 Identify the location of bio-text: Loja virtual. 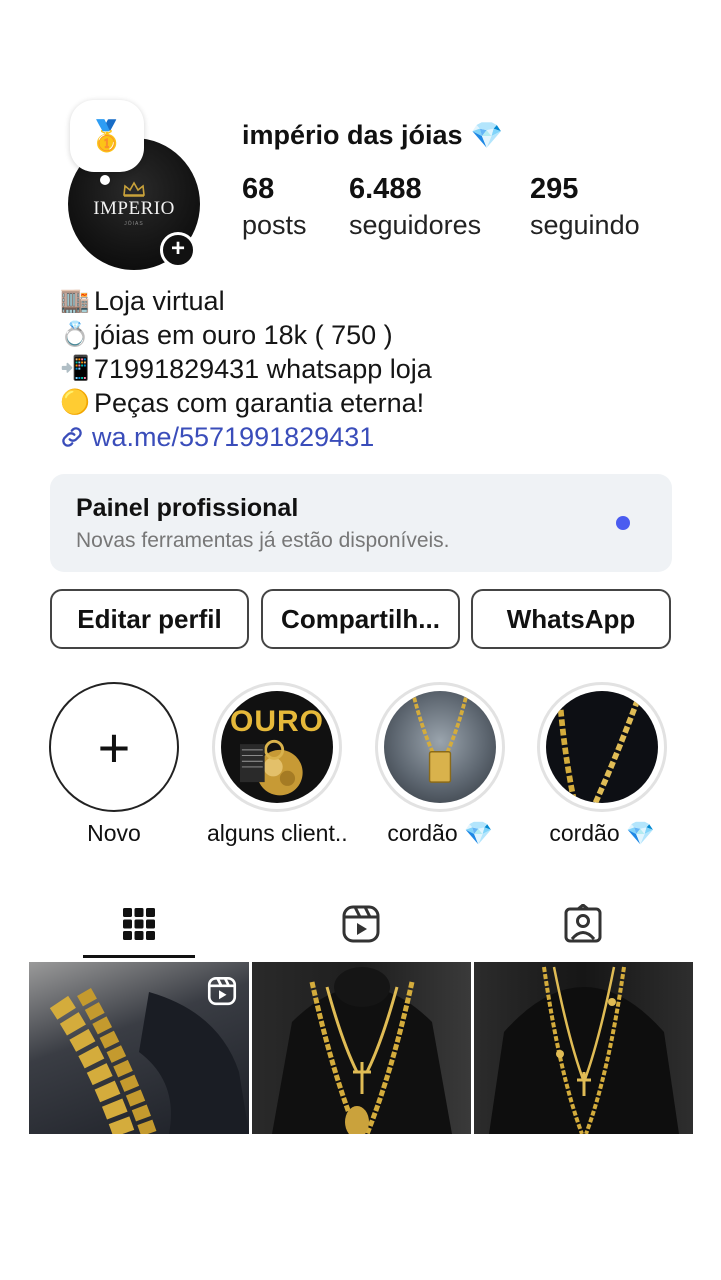
(159, 301).